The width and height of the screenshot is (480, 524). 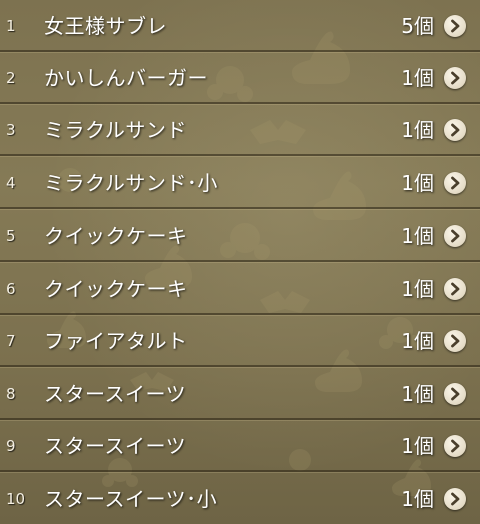 I want to click on item-number: 4, so click(x=11, y=183).